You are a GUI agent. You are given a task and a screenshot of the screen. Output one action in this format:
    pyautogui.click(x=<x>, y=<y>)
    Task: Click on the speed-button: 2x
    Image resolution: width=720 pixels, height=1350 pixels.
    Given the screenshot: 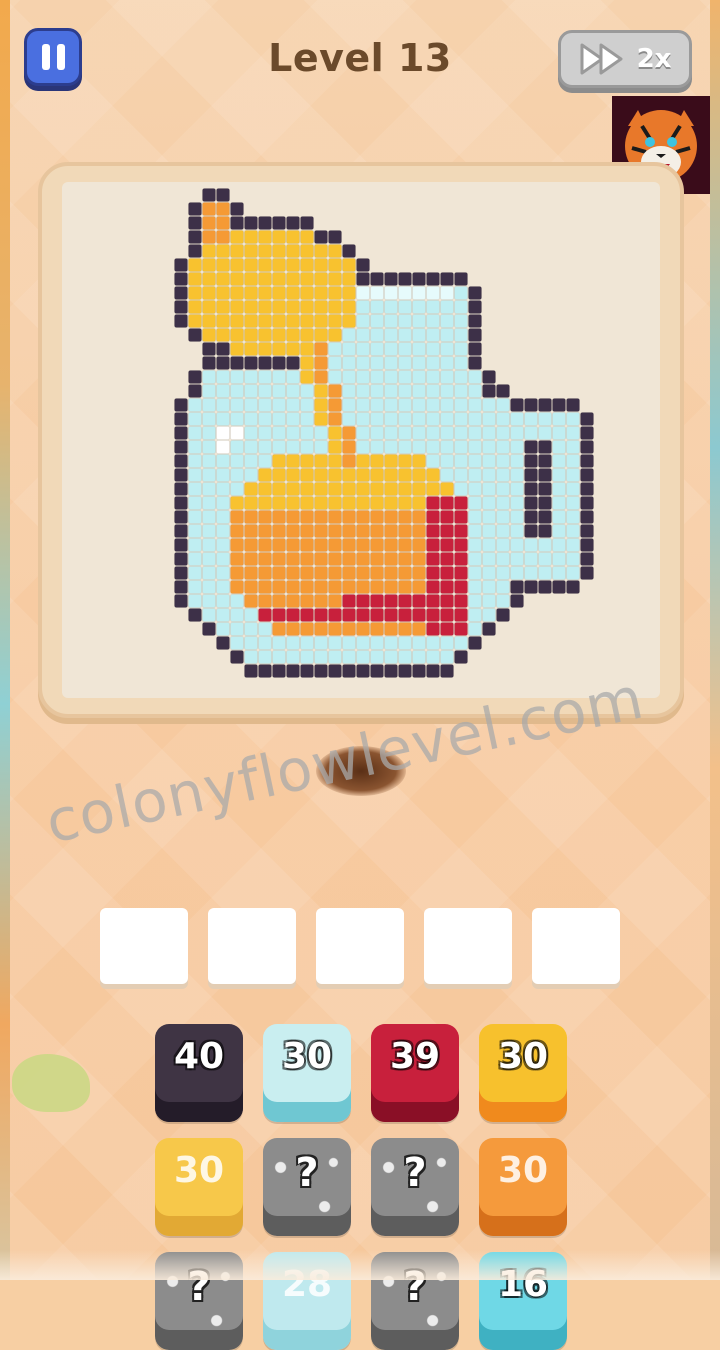 What is the action you would take?
    pyautogui.click(x=625, y=59)
    